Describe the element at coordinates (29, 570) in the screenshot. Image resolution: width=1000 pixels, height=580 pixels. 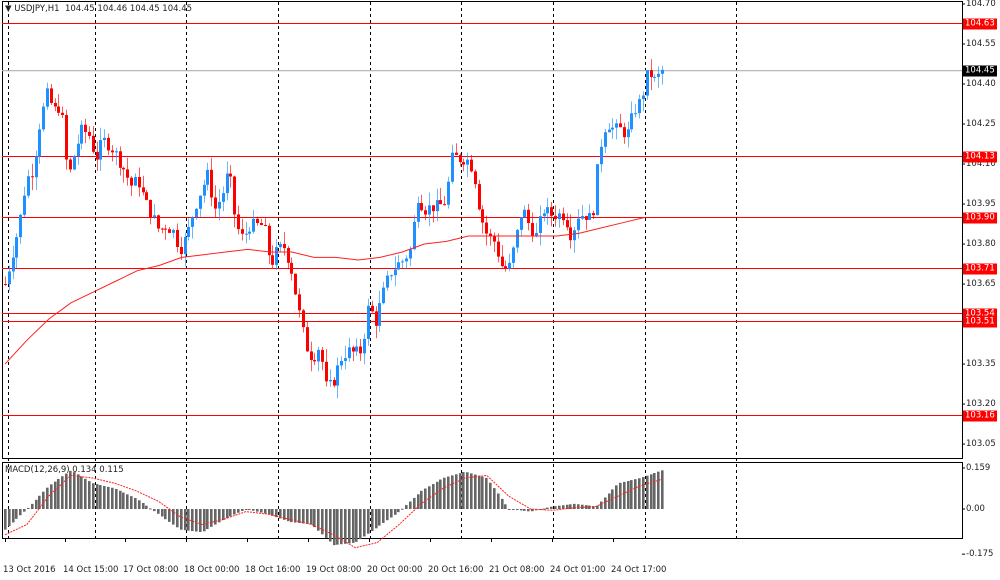
I see `x-tick-label: 13 Oct 2016` at that location.